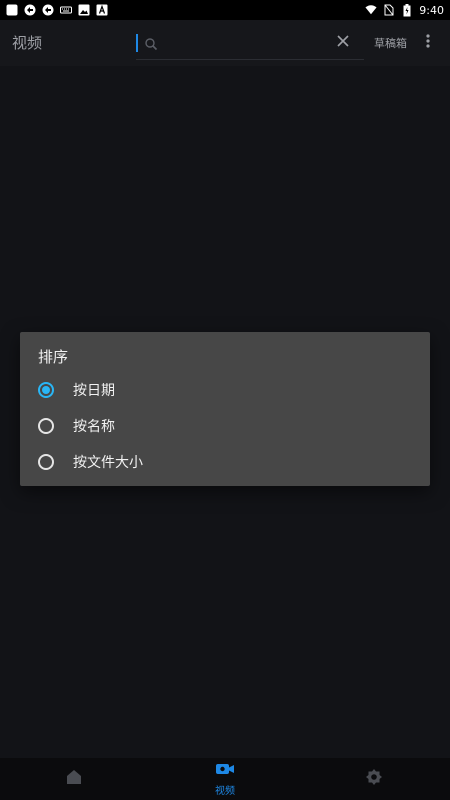 The image size is (450, 800). I want to click on text-caret, so click(137, 43).